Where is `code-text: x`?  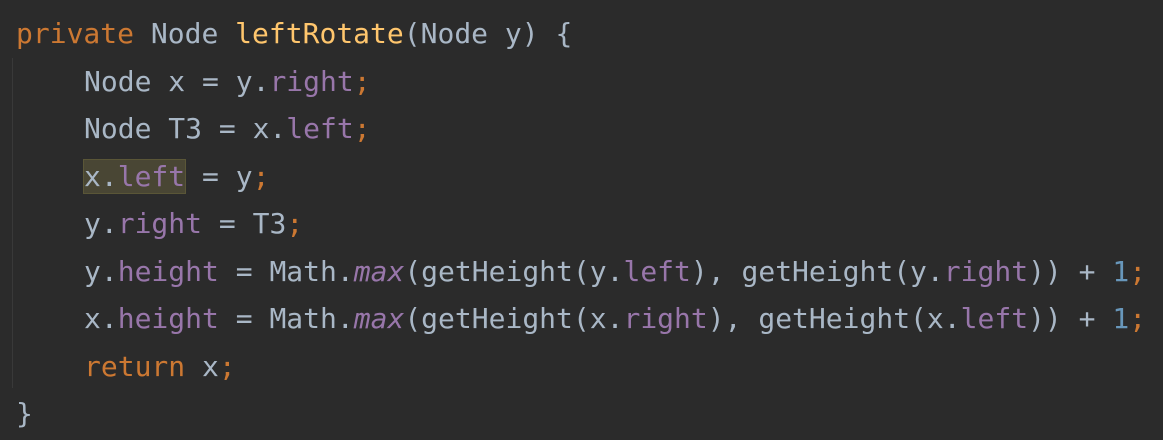 code-text: x is located at coordinates (202, 366).